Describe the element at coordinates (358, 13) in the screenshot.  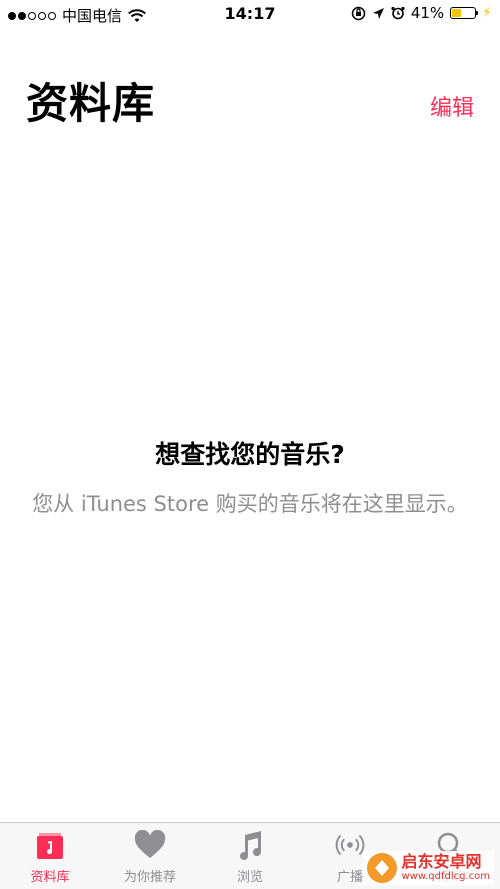
I see `rotation-lock-icon` at that location.